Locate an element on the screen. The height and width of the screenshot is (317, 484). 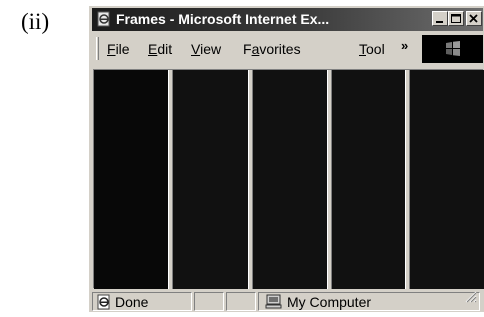
menu-tools: Tool is located at coordinates (372, 49).